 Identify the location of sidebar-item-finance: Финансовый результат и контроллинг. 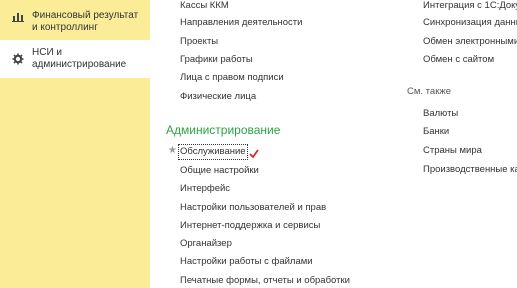
(75, 22).